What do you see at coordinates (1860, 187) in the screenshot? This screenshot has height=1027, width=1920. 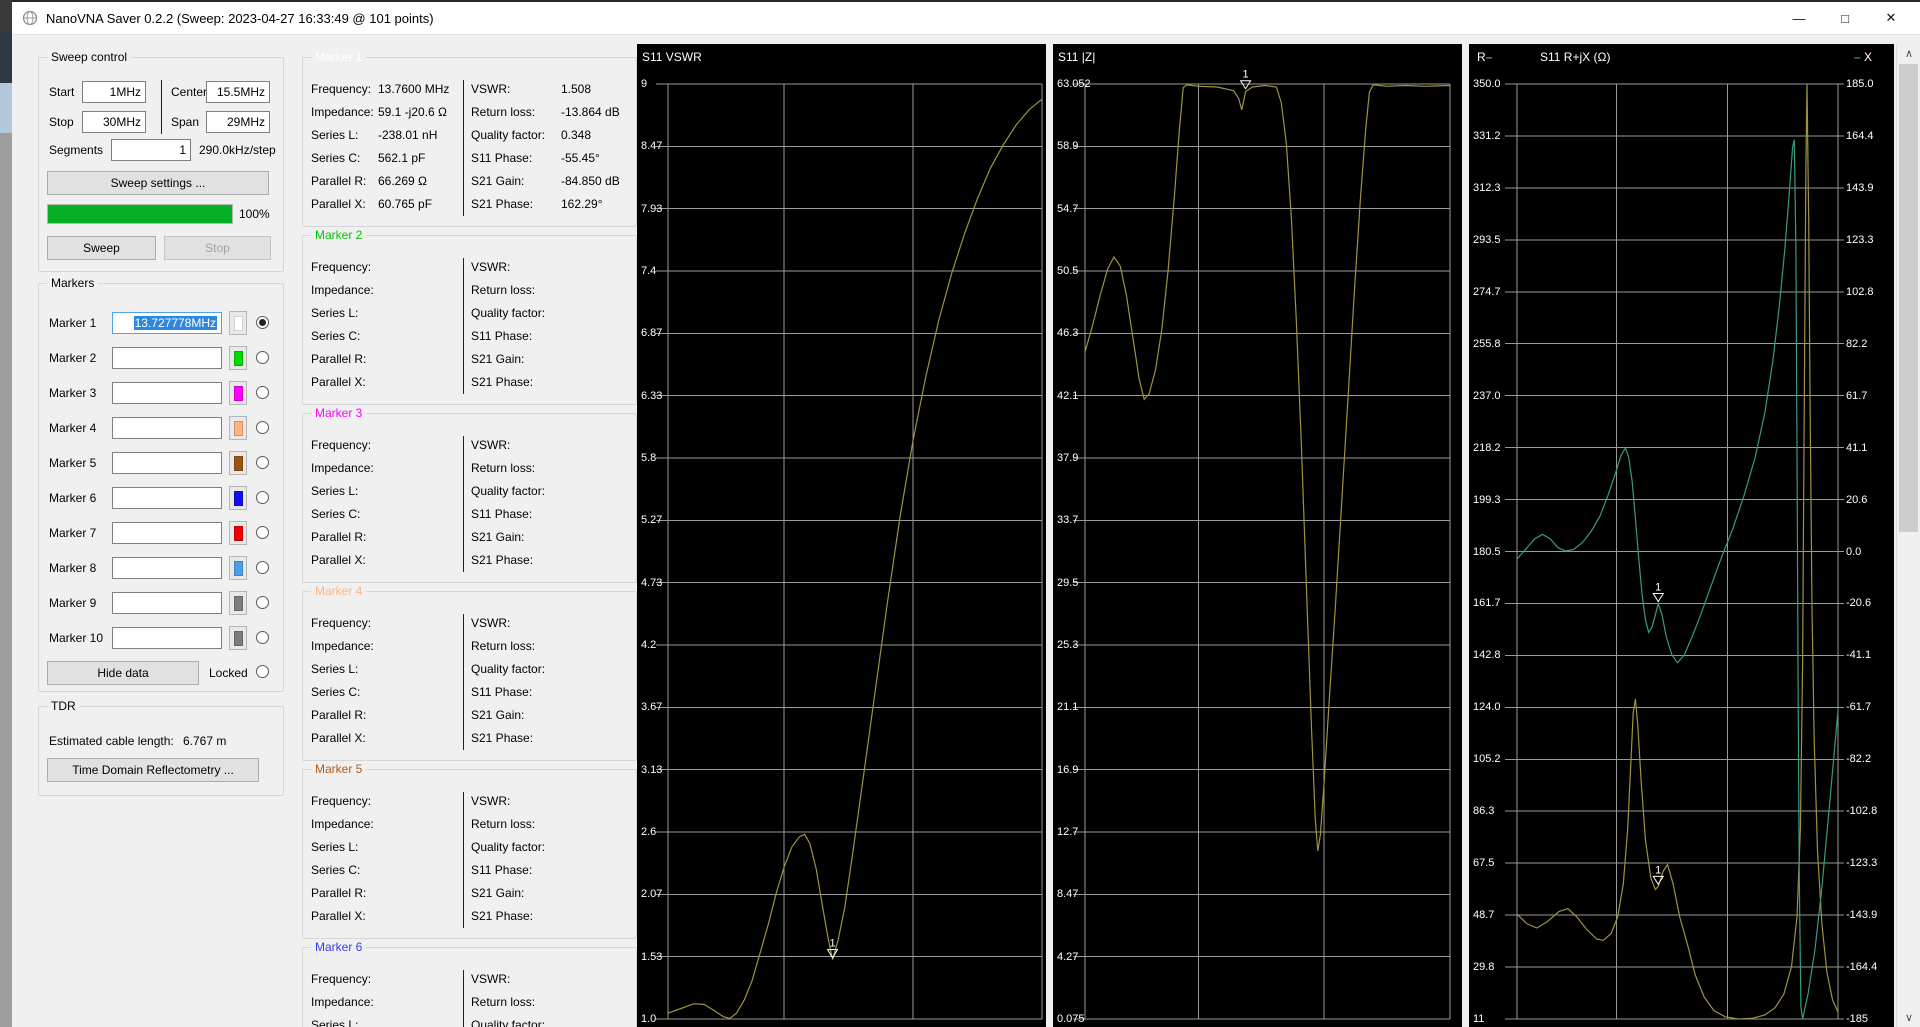 I see `y-axis-right-tick-label: 143.9` at bounding box center [1860, 187].